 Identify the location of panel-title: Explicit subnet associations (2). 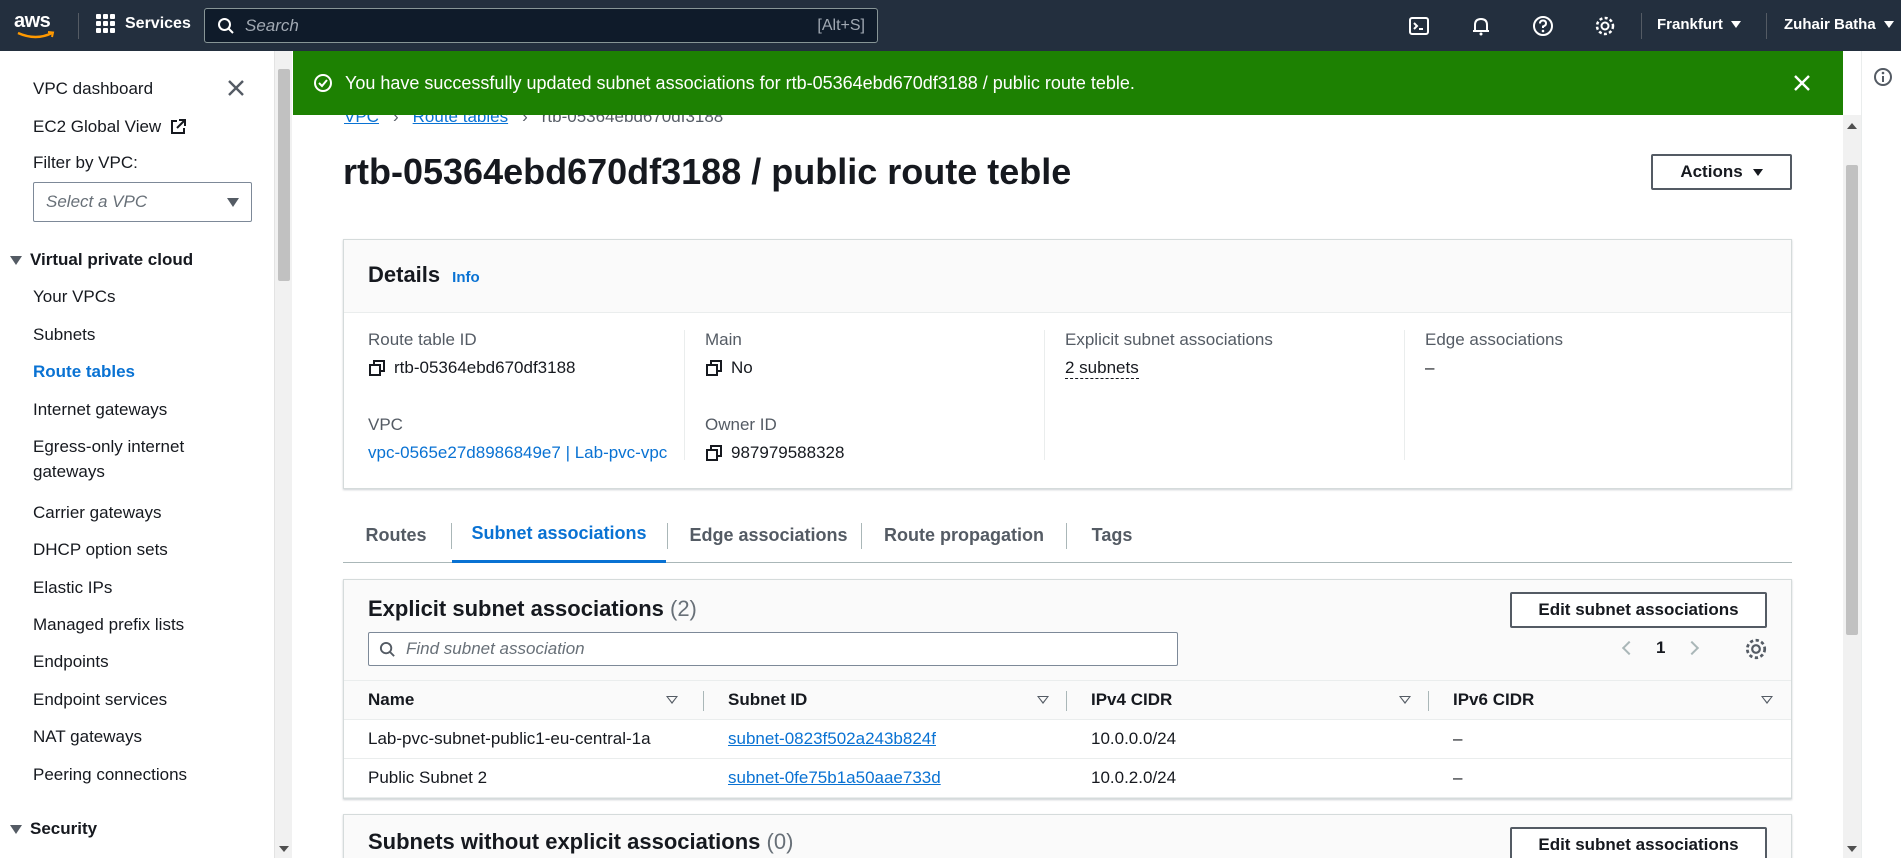
(532, 609).